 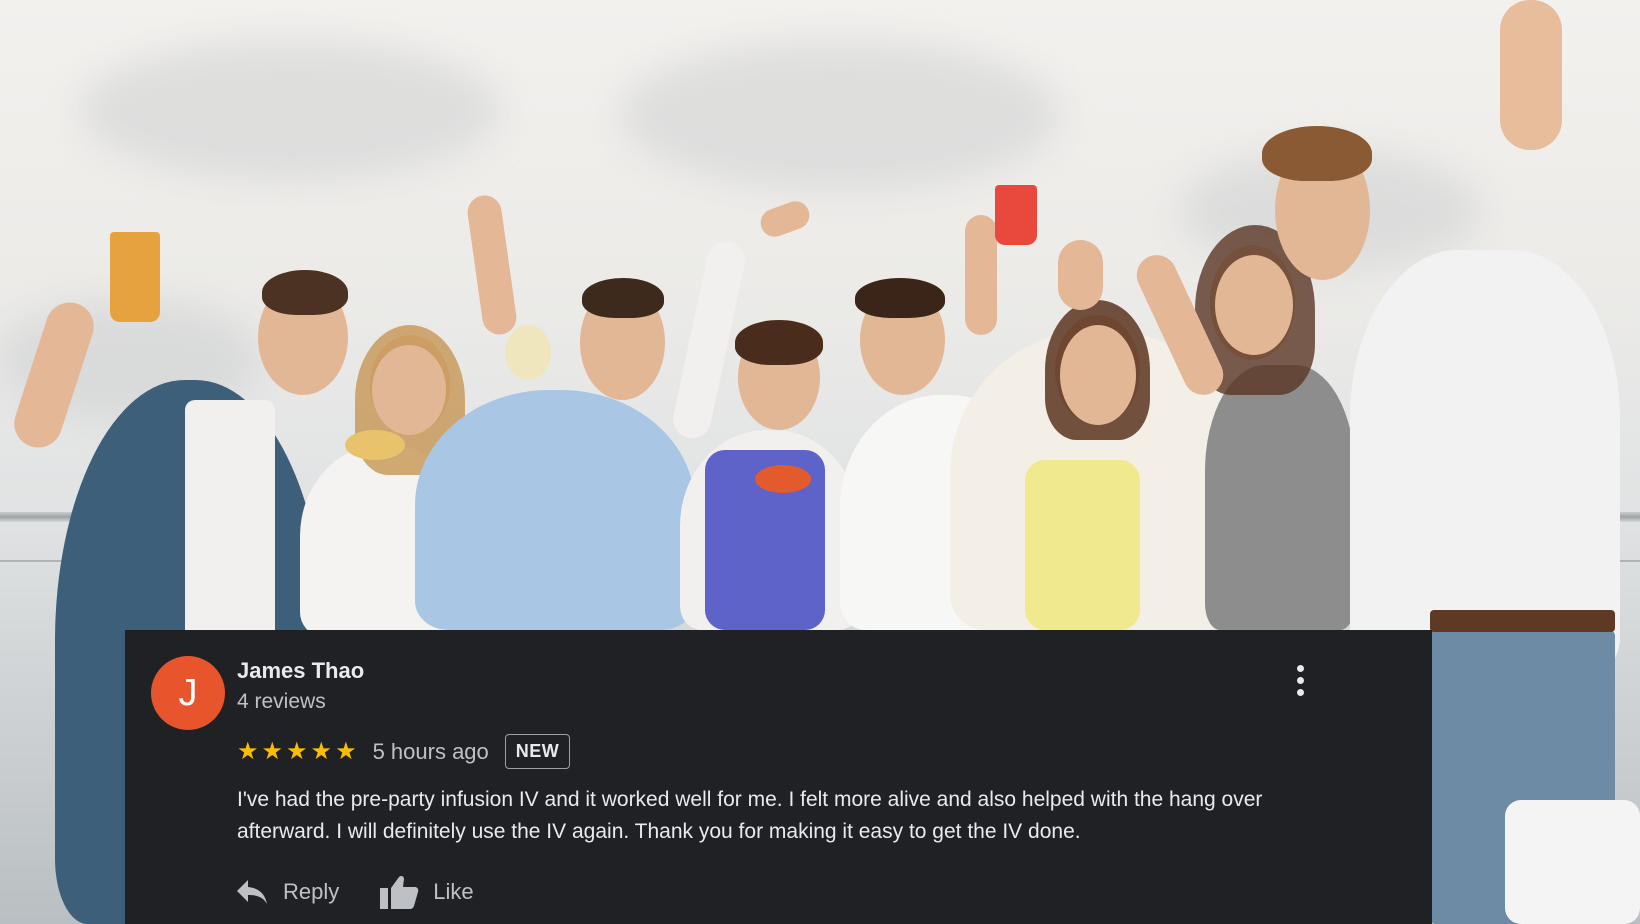 What do you see at coordinates (430, 751) in the screenshot?
I see `review-time: 5 hours ago` at bounding box center [430, 751].